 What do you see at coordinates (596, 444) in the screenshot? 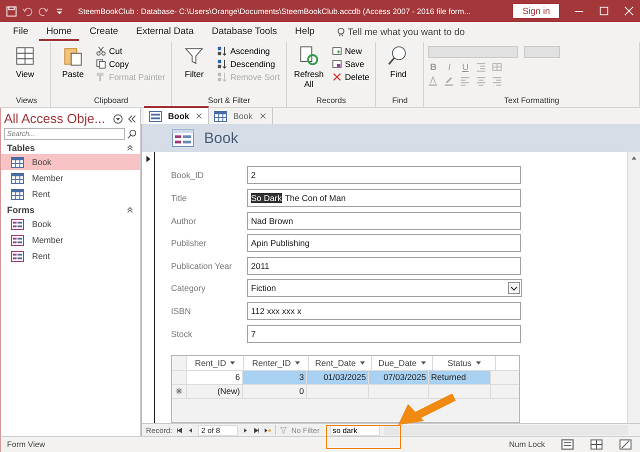
I see `layout-view-icon` at bounding box center [596, 444].